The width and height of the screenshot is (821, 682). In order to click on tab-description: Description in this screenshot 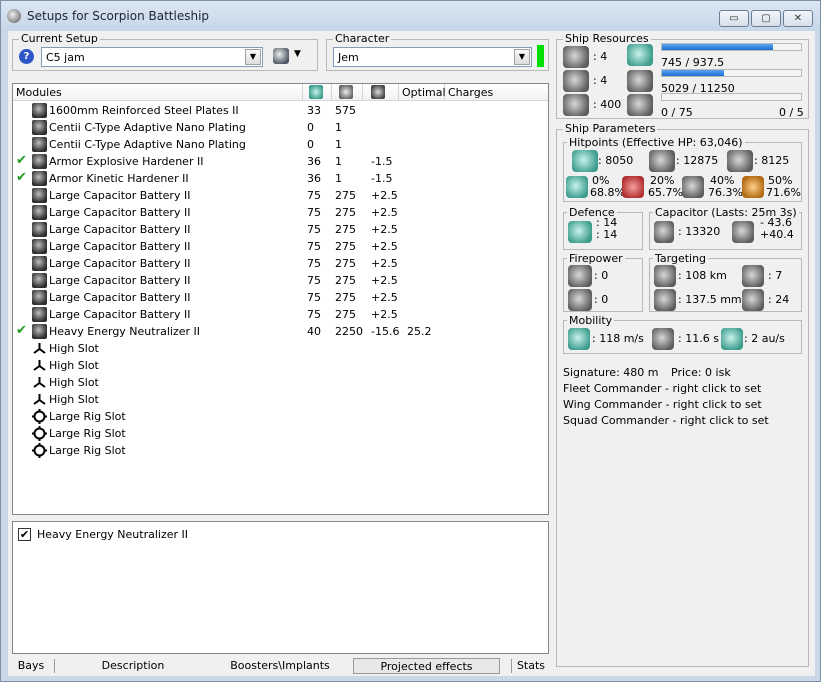, I will do `click(133, 666)`.